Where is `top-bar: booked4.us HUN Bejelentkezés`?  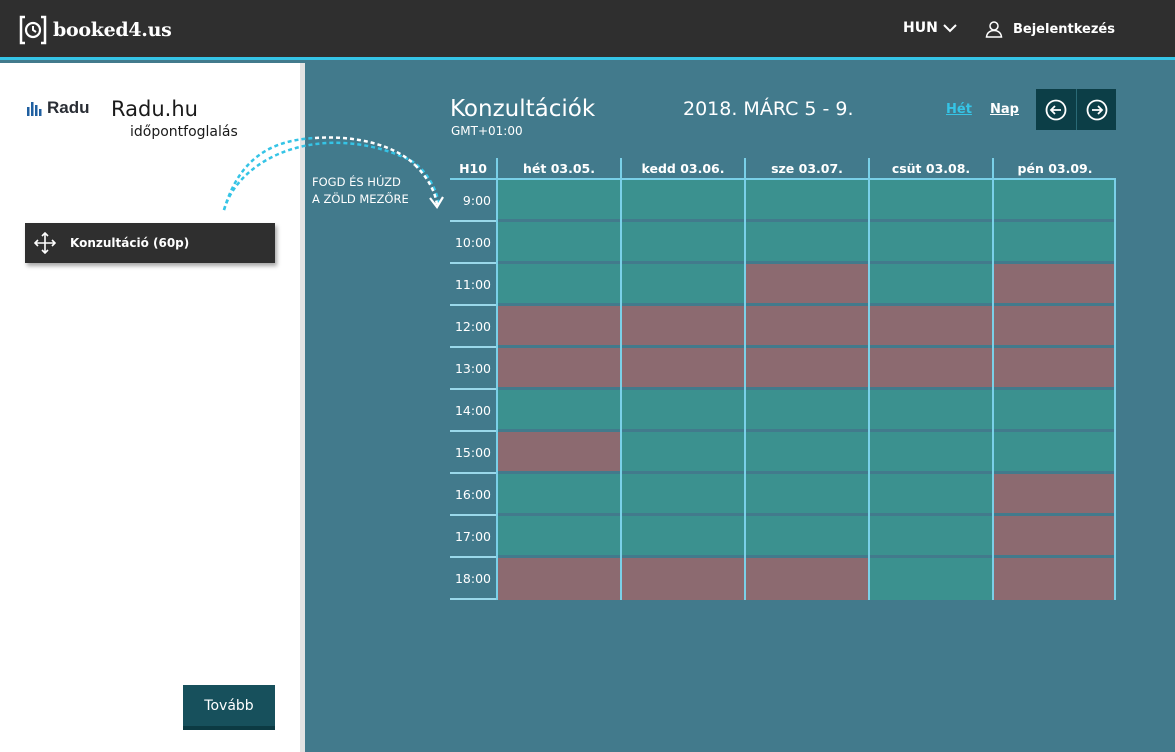
top-bar: booked4.us HUN Bejelentkezés is located at coordinates (587, 30).